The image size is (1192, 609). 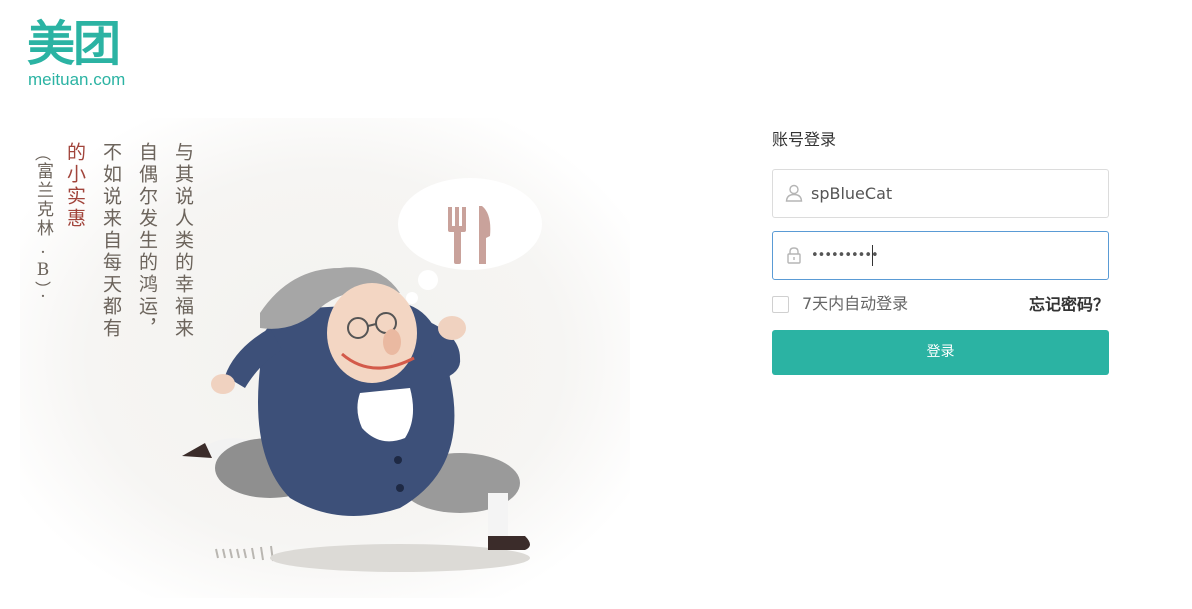 What do you see at coordinates (392, 342) in the screenshot?
I see `nose` at bounding box center [392, 342].